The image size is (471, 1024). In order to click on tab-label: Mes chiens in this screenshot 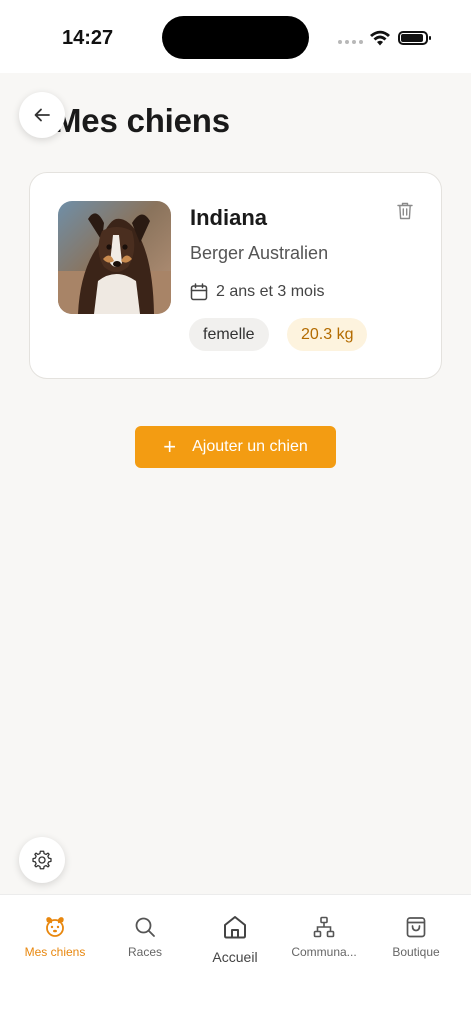, I will do `click(55, 952)`.